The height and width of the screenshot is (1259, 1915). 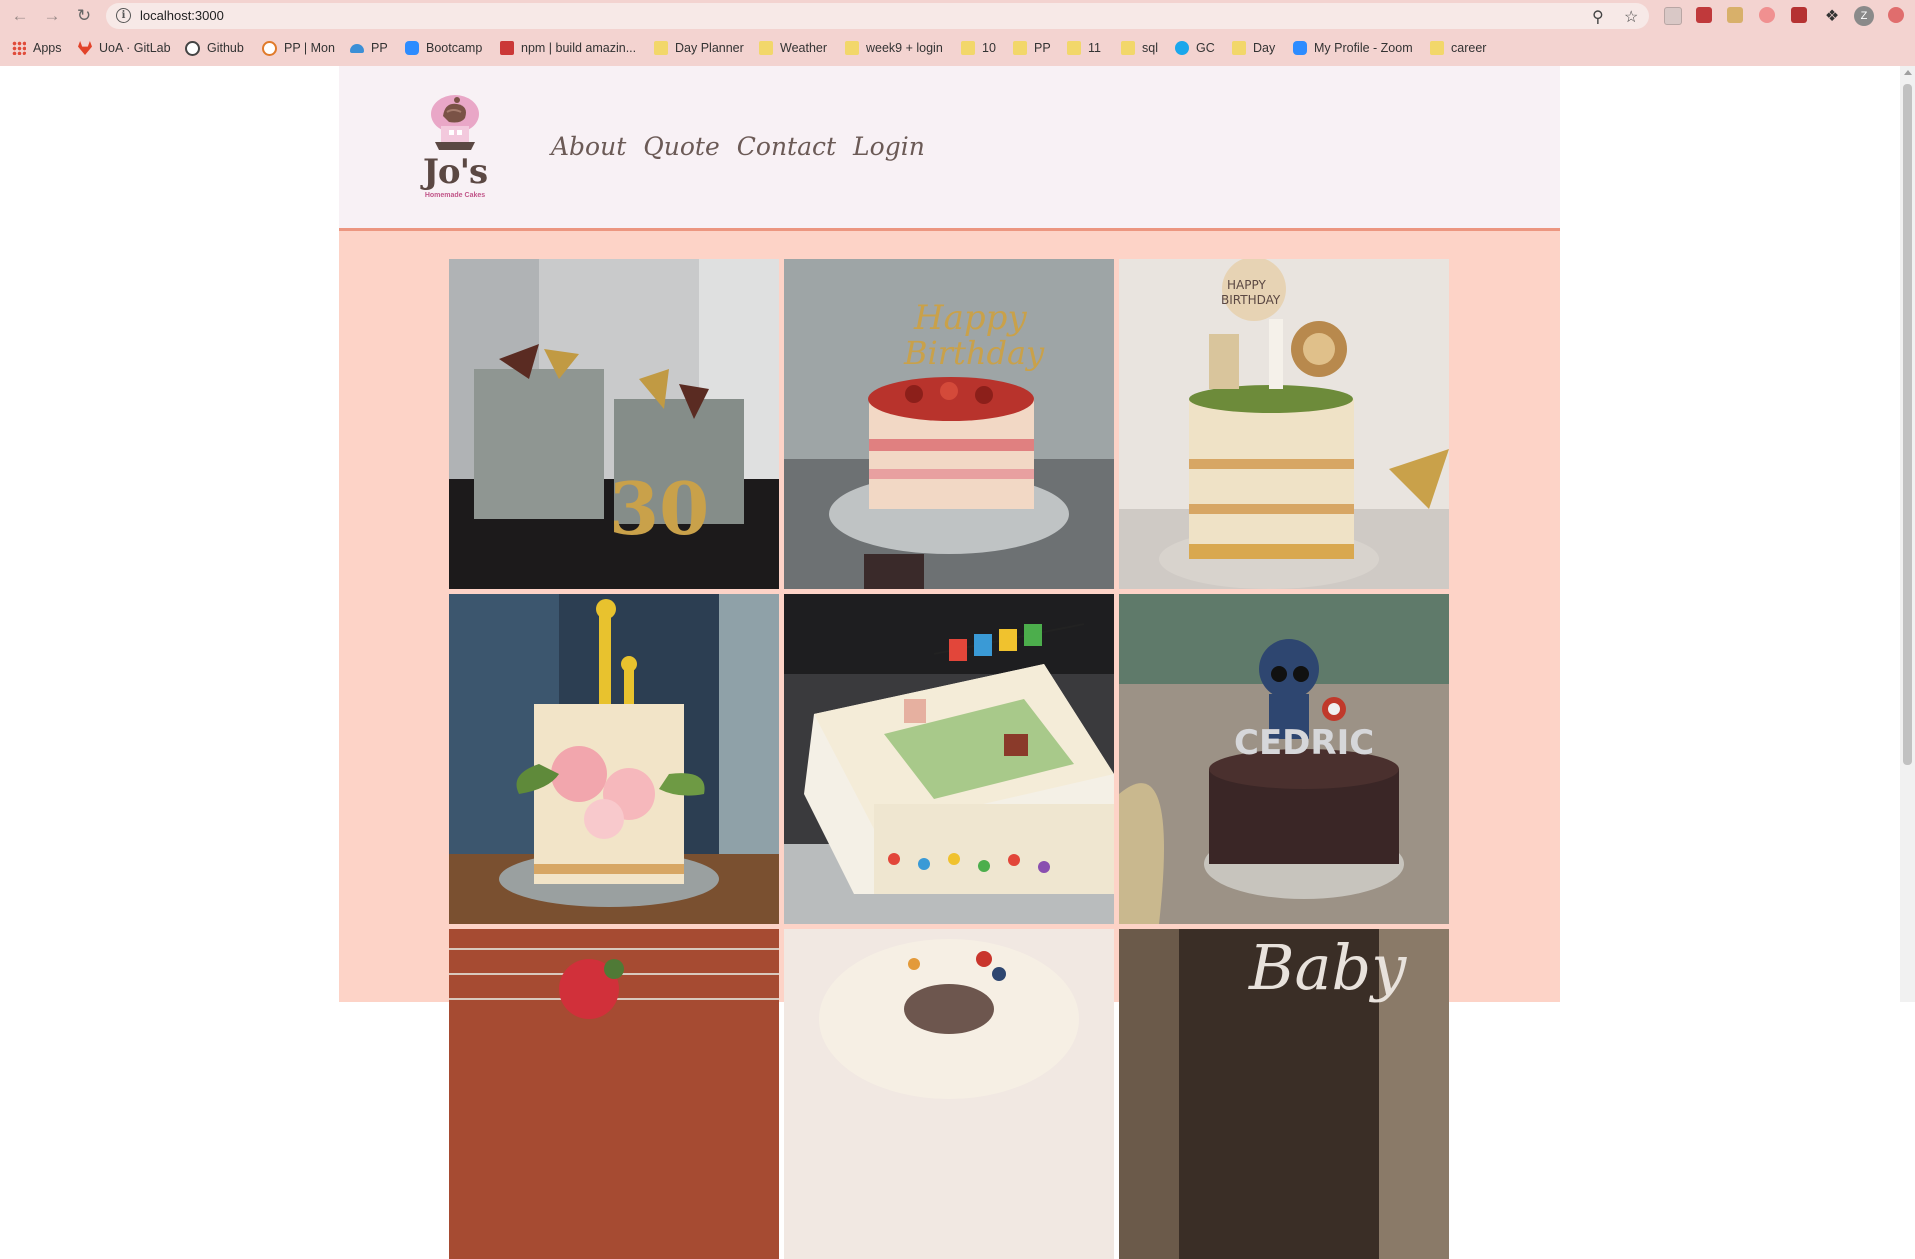 I want to click on bookmark-day: Day, so click(x=1253, y=48).